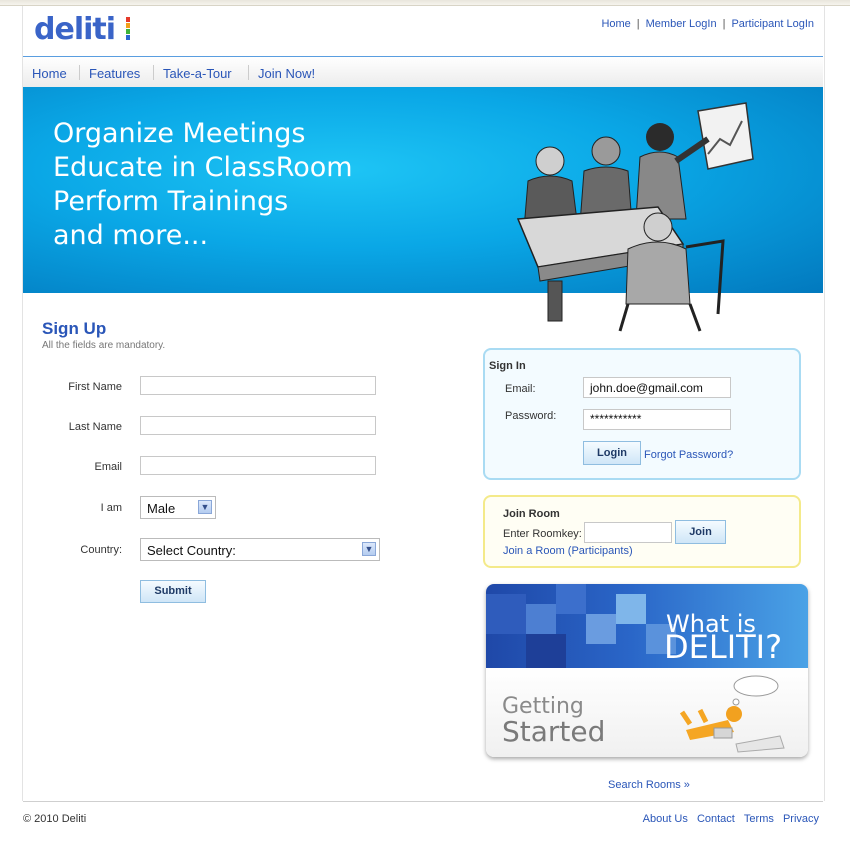 The height and width of the screenshot is (850, 850). I want to click on last-name-label: Last Name, so click(95, 427).